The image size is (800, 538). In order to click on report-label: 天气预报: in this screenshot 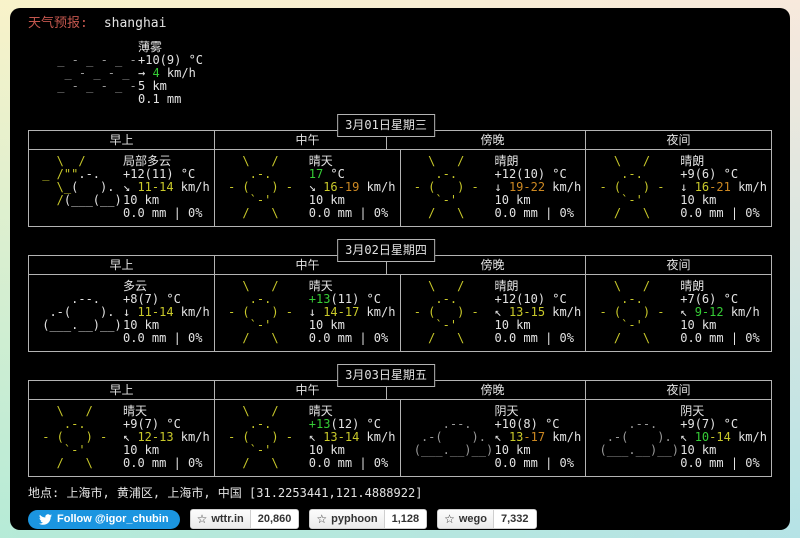, I will do `click(58, 23)`.